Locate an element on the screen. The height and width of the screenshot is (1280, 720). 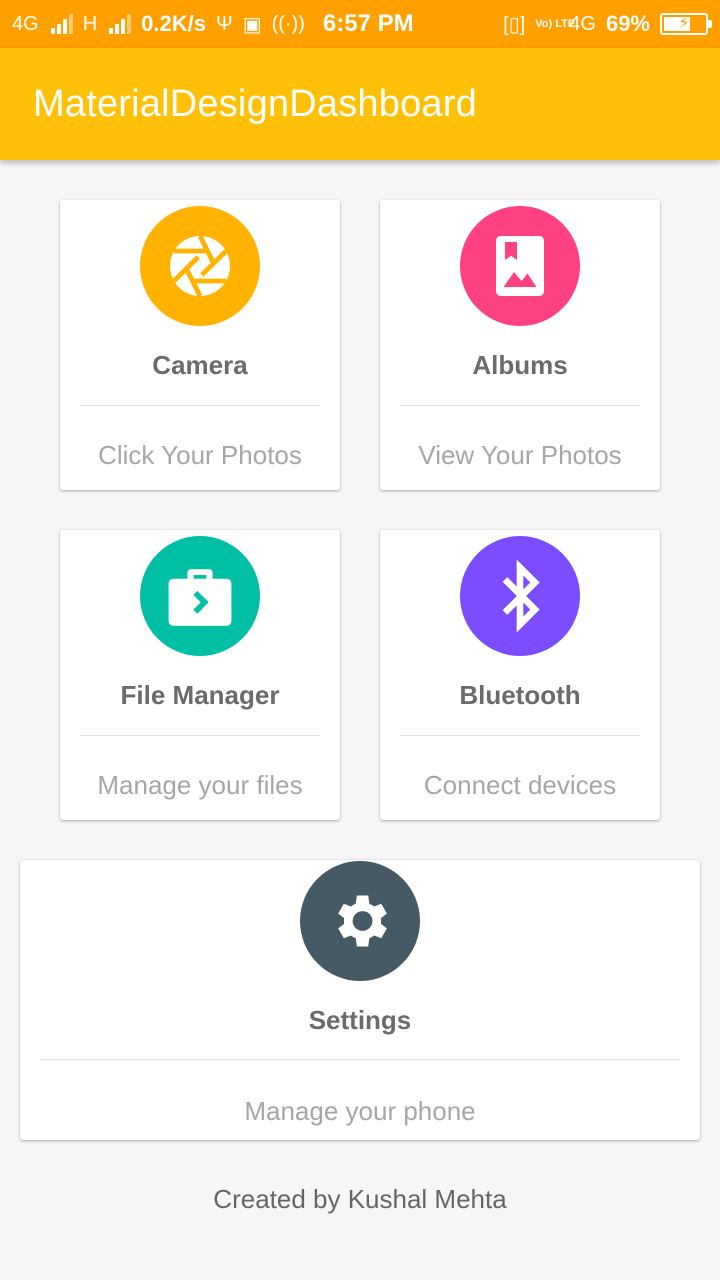
bluetooth-icon is located at coordinates (520, 596).